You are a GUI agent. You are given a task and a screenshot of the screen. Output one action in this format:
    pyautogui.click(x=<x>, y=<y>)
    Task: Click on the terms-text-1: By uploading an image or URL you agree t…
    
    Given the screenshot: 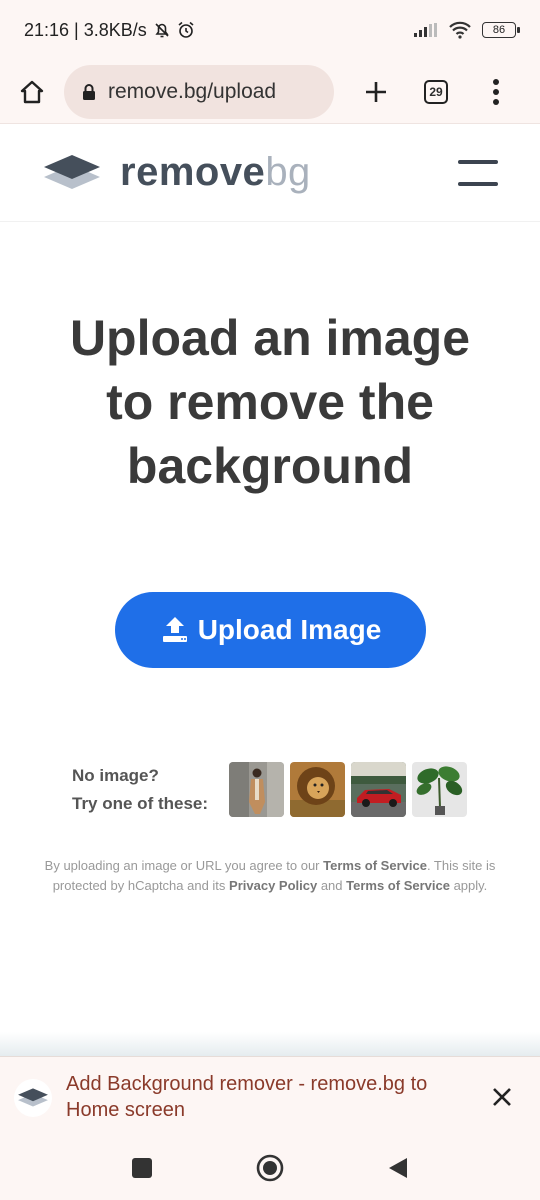 What is the action you would take?
    pyautogui.click(x=184, y=865)
    